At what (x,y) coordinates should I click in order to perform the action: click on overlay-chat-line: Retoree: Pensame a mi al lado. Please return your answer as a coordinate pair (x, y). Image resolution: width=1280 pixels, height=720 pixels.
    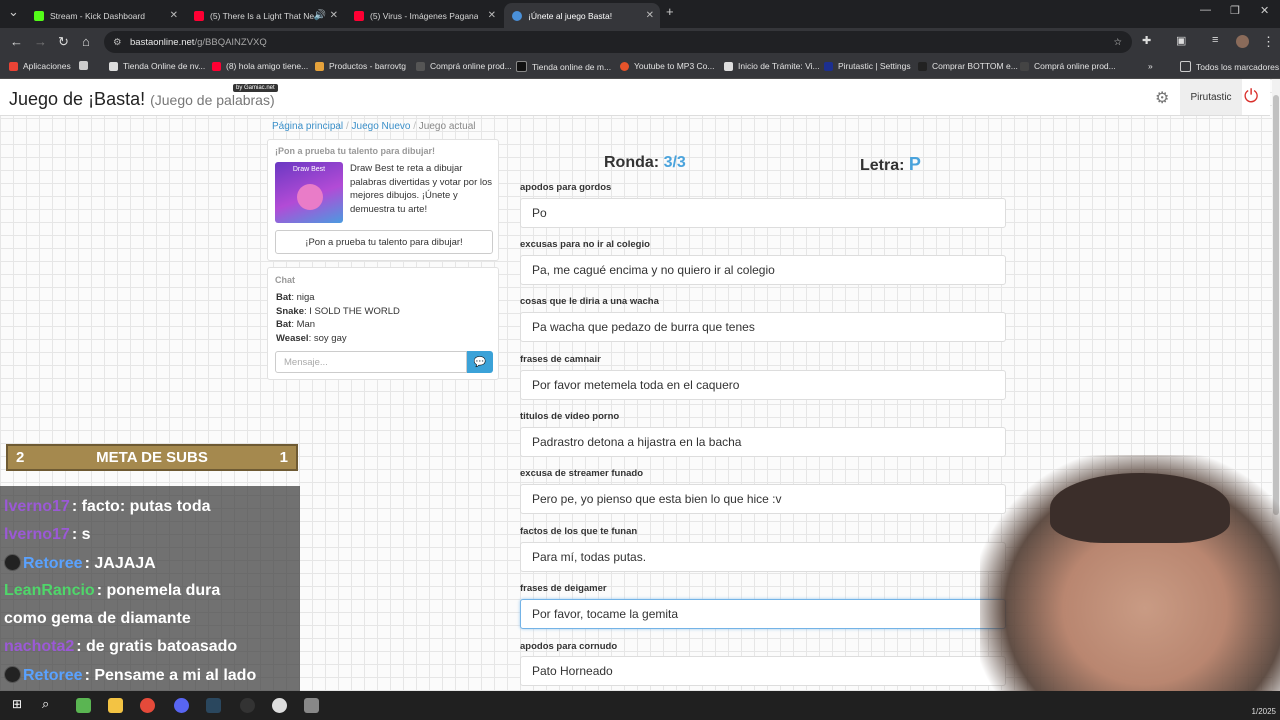
    Looking at the image, I should click on (130, 675).